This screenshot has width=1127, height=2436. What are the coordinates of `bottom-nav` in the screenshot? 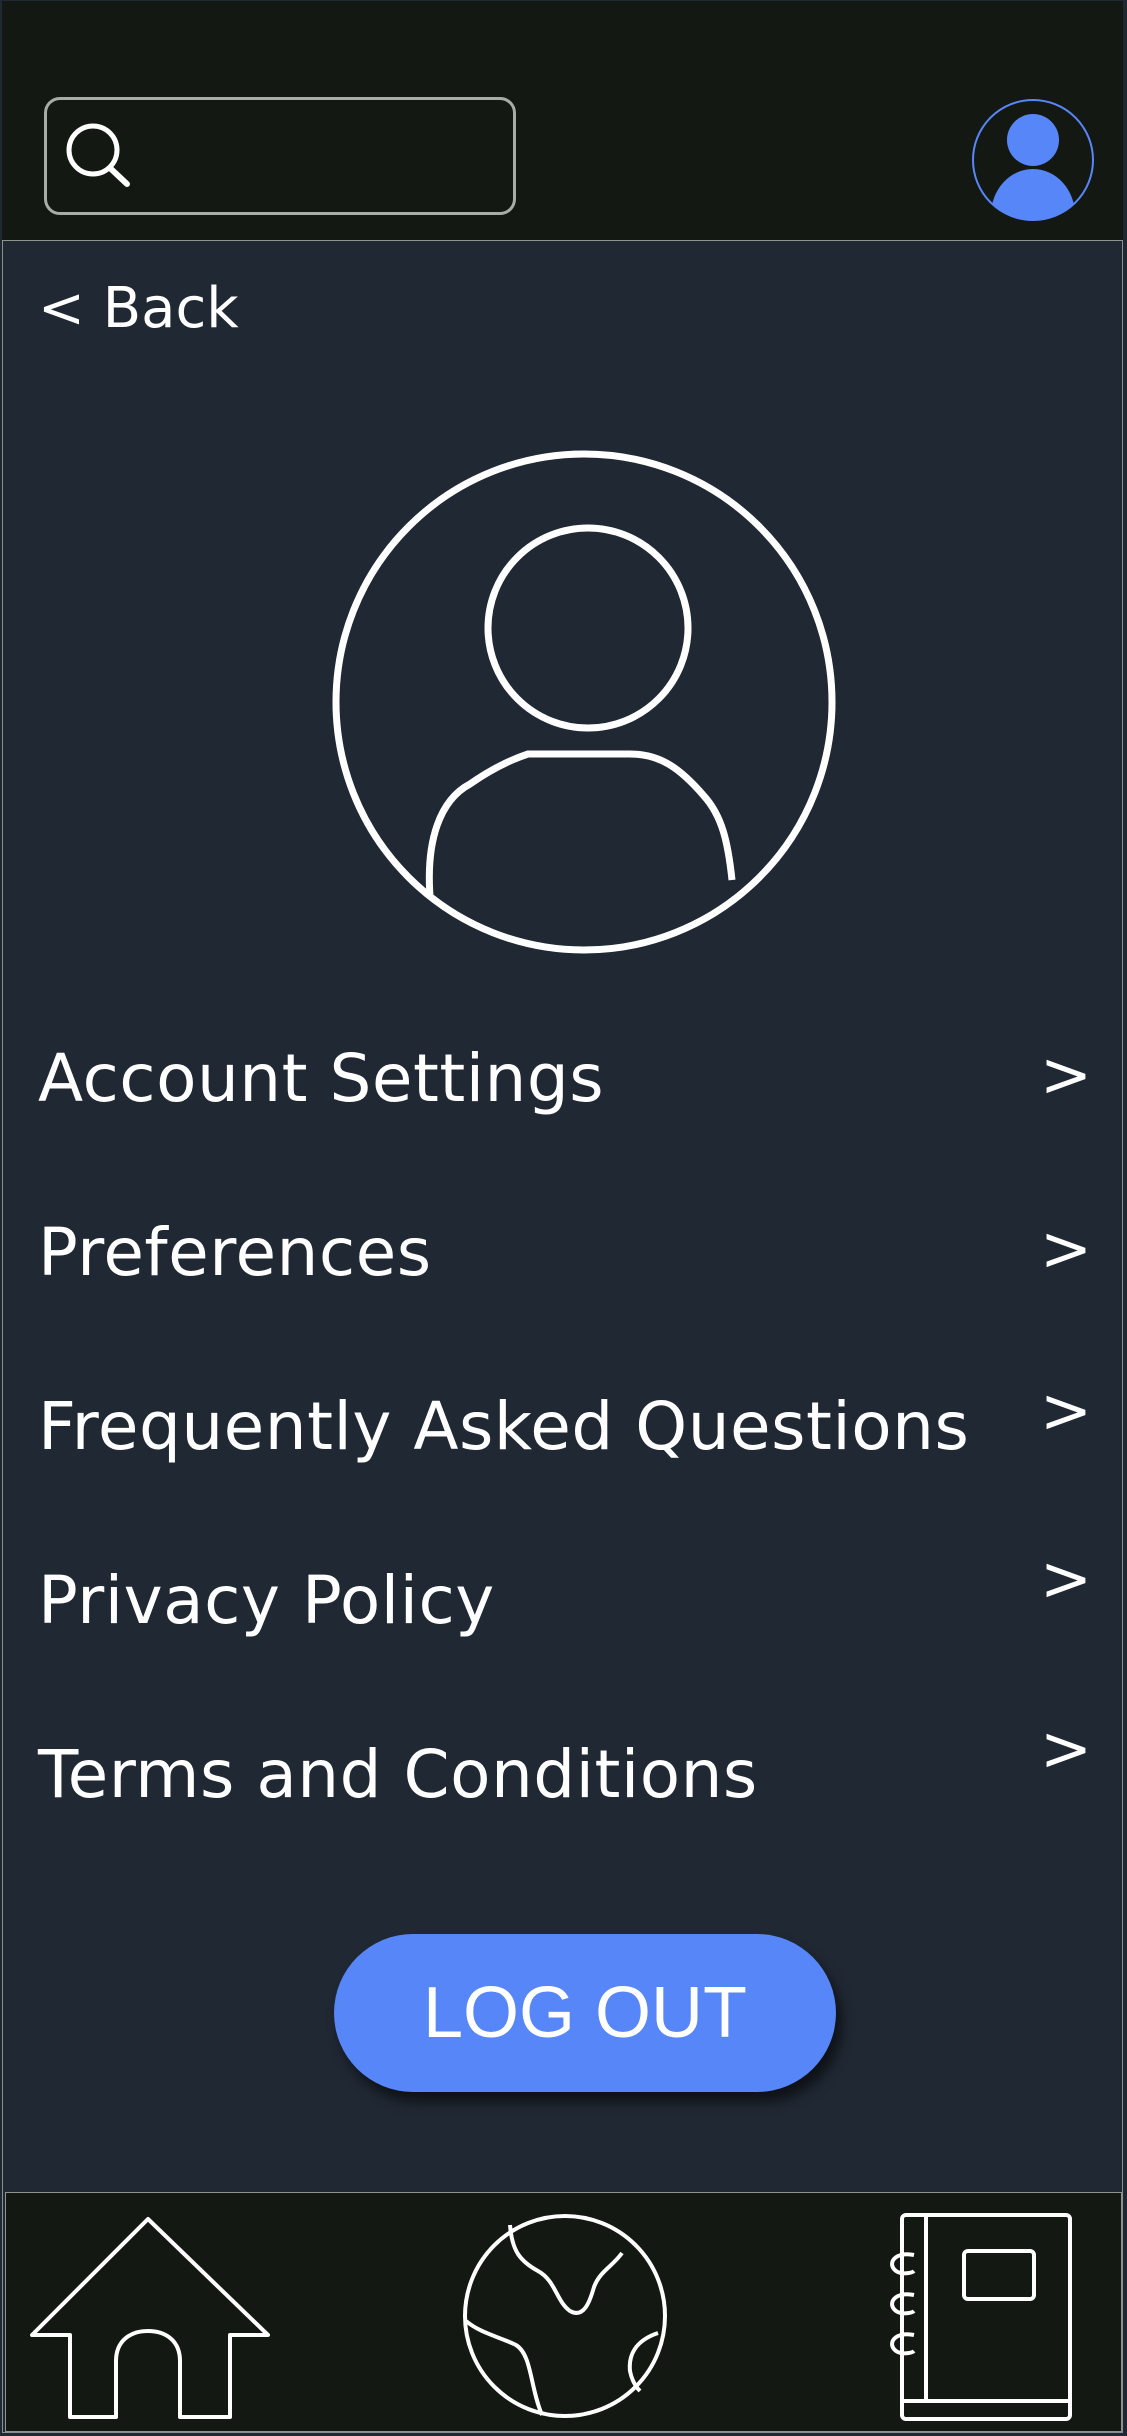 It's located at (563, 2312).